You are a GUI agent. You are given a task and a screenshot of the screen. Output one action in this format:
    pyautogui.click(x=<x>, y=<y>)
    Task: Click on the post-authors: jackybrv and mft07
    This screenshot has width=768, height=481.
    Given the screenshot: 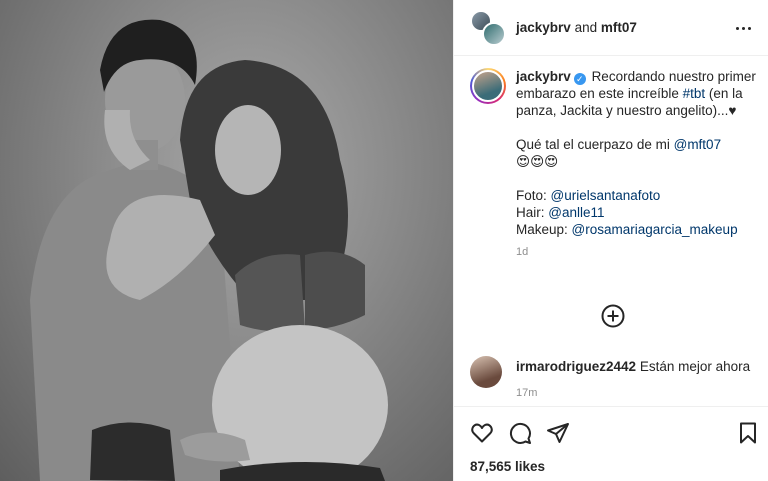 What is the action you would take?
    pyautogui.click(x=576, y=27)
    